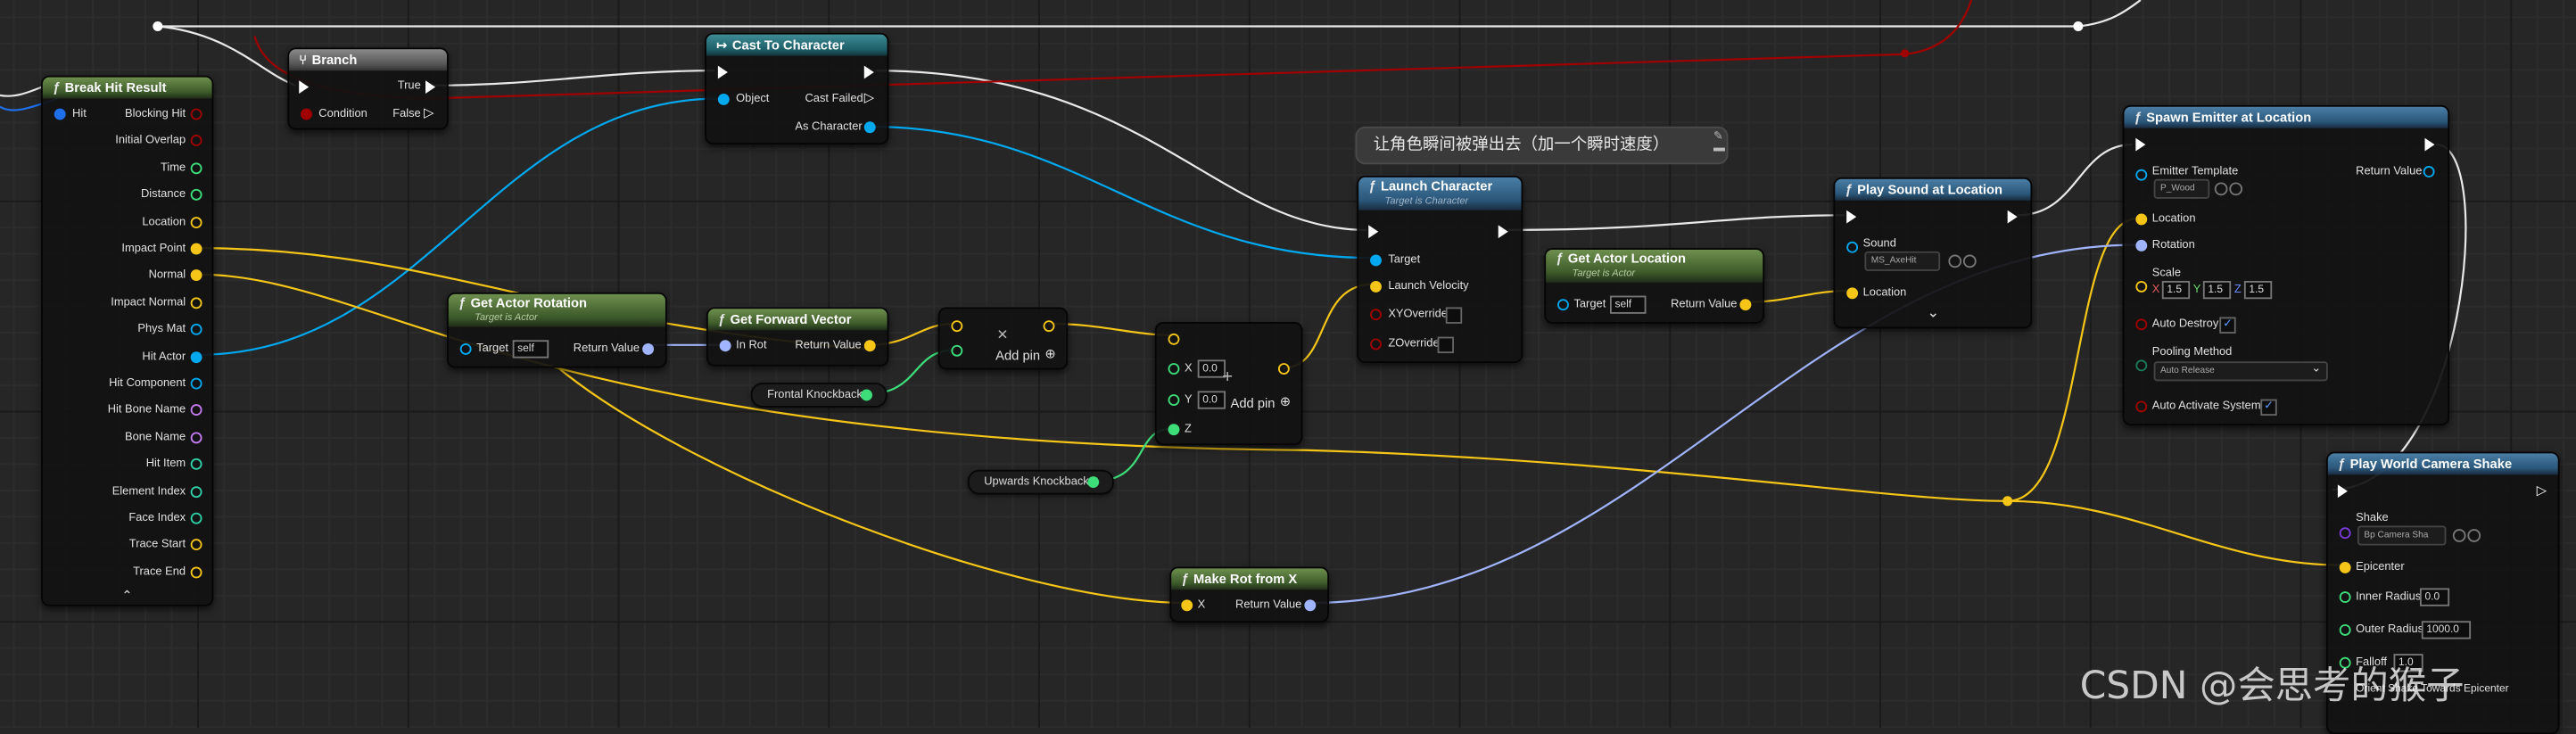 The width and height of the screenshot is (2576, 734). What do you see at coordinates (725, 346) in the screenshot?
I see `in-rot-input-pin` at bounding box center [725, 346].